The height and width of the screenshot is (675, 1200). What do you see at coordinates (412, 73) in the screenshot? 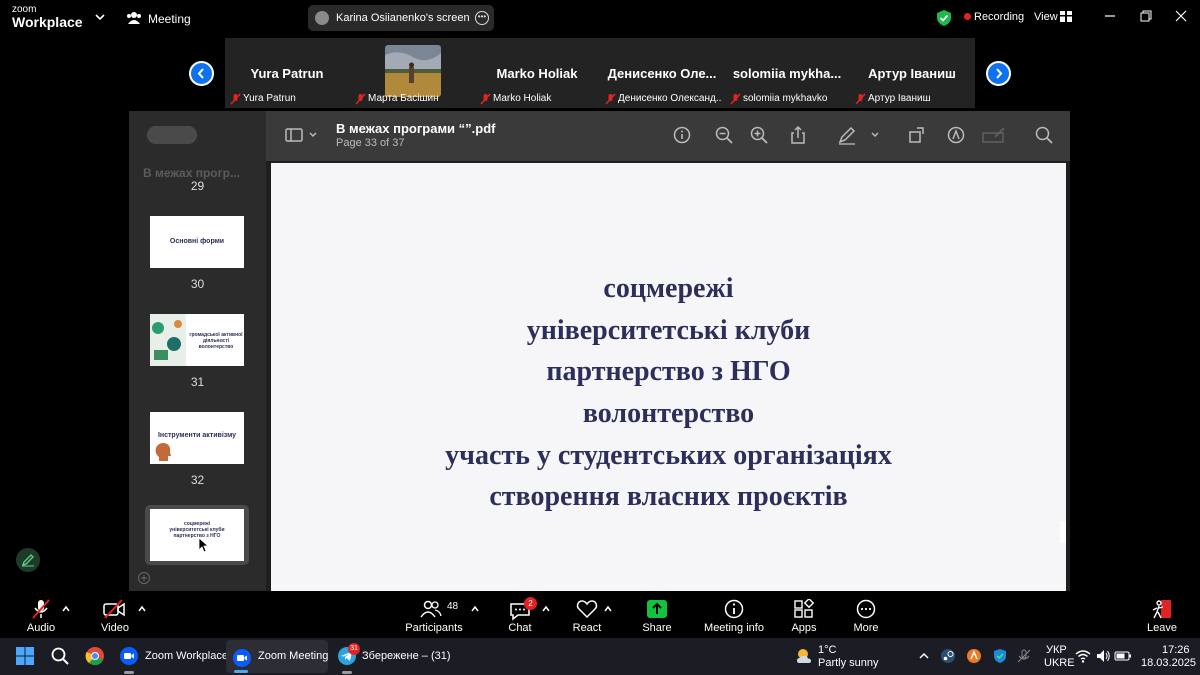
I see `participant-tile: Марта Басішин` at bounding box center [412, 73].